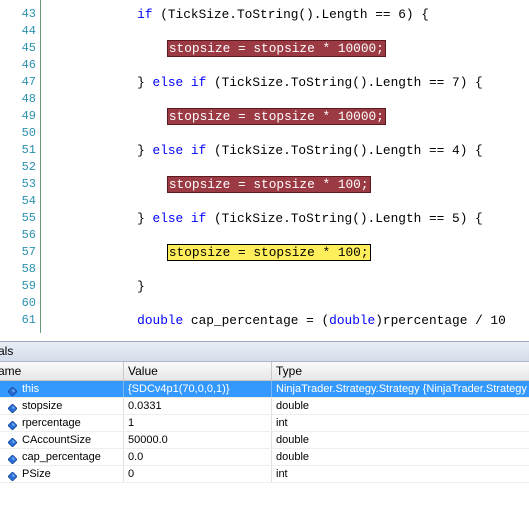  Describe the element at coordinates (28, 184) in the screenshot. I see `line-number: 53` at that location.